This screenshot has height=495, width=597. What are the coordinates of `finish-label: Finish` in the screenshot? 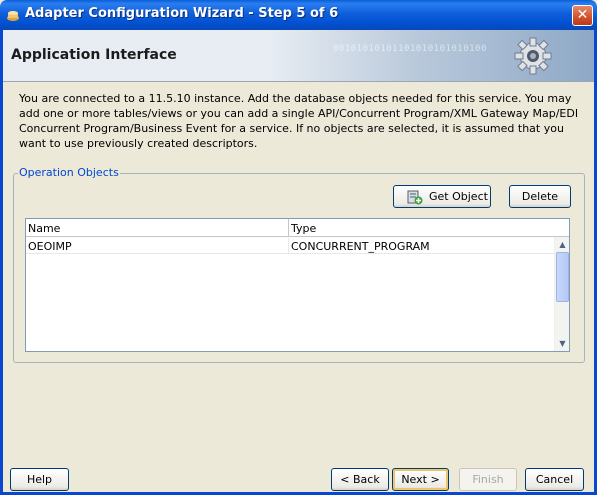 It's located at (488, 479).